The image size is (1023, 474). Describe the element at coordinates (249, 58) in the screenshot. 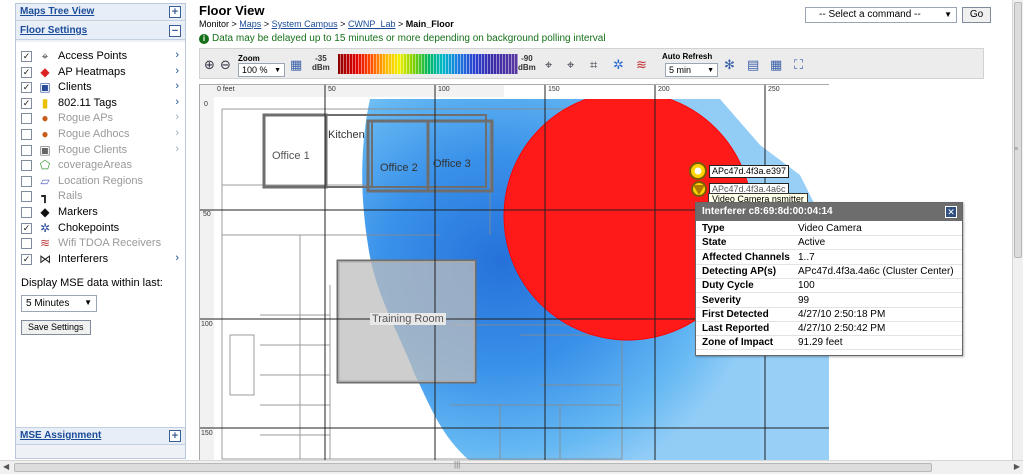

I see `zoom-label: Zoom` at that location.